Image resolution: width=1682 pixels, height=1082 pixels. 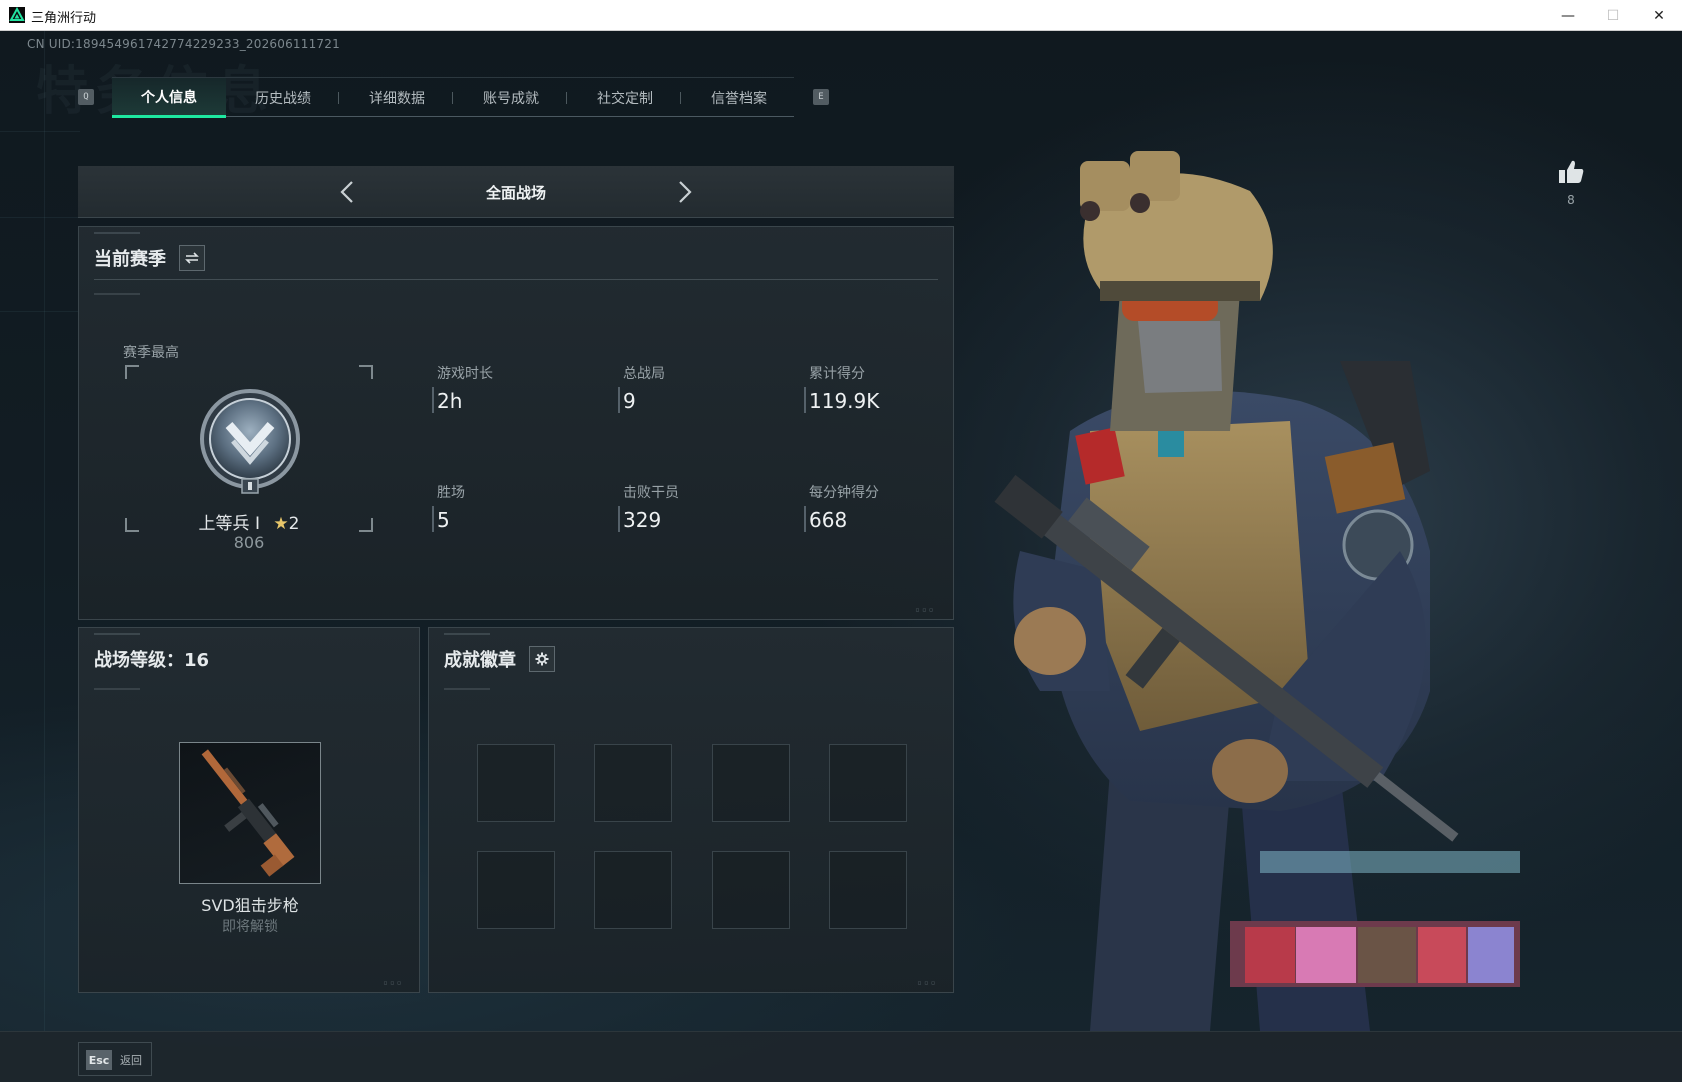 I want to click on star-icon: ★, so click(x=281, y=524).